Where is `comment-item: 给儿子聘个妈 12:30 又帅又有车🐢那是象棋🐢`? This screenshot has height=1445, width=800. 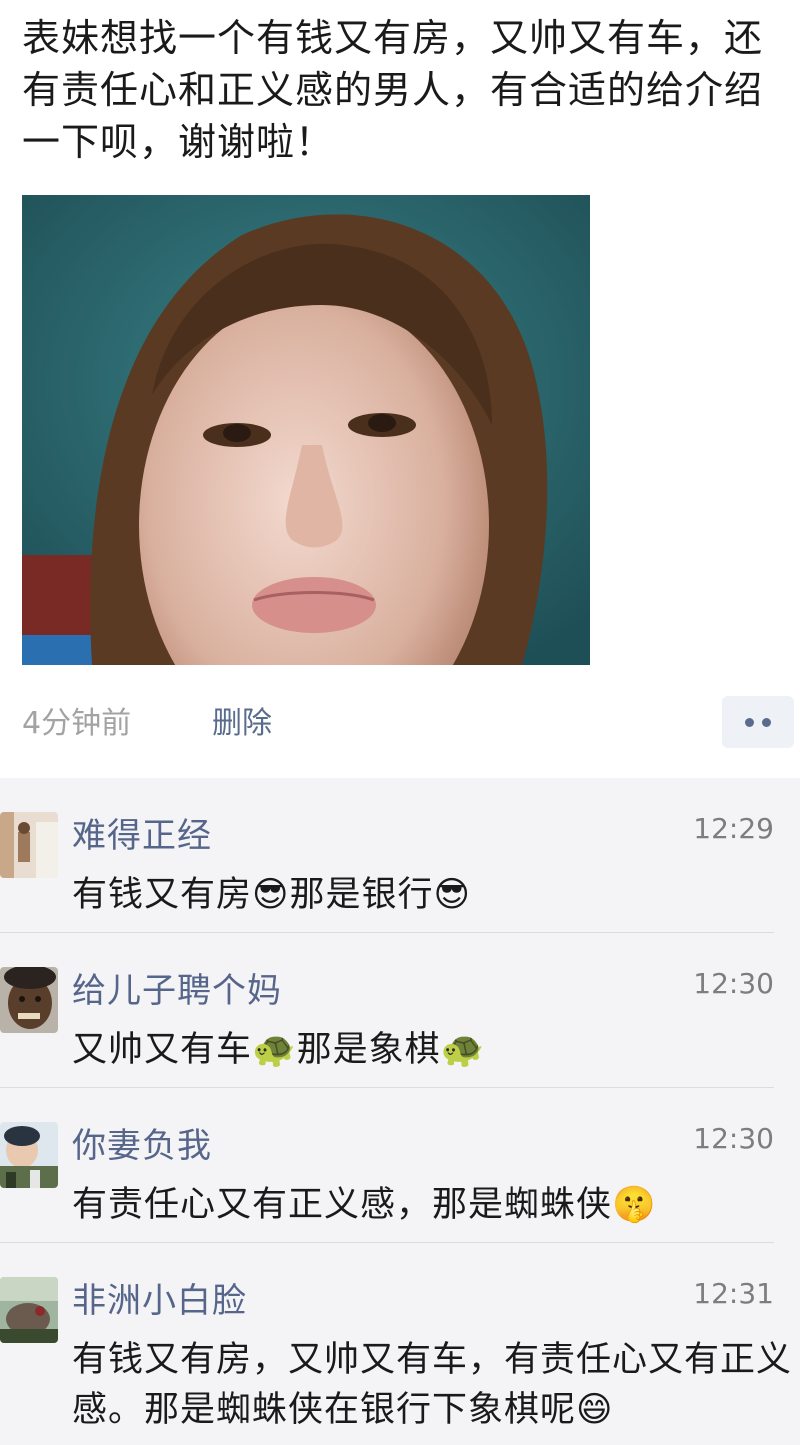 comment-item: 给儿子聘个妈 12:30 又帅又有车🐢那是象棋🐢 is located at coordinates (400, 1010).